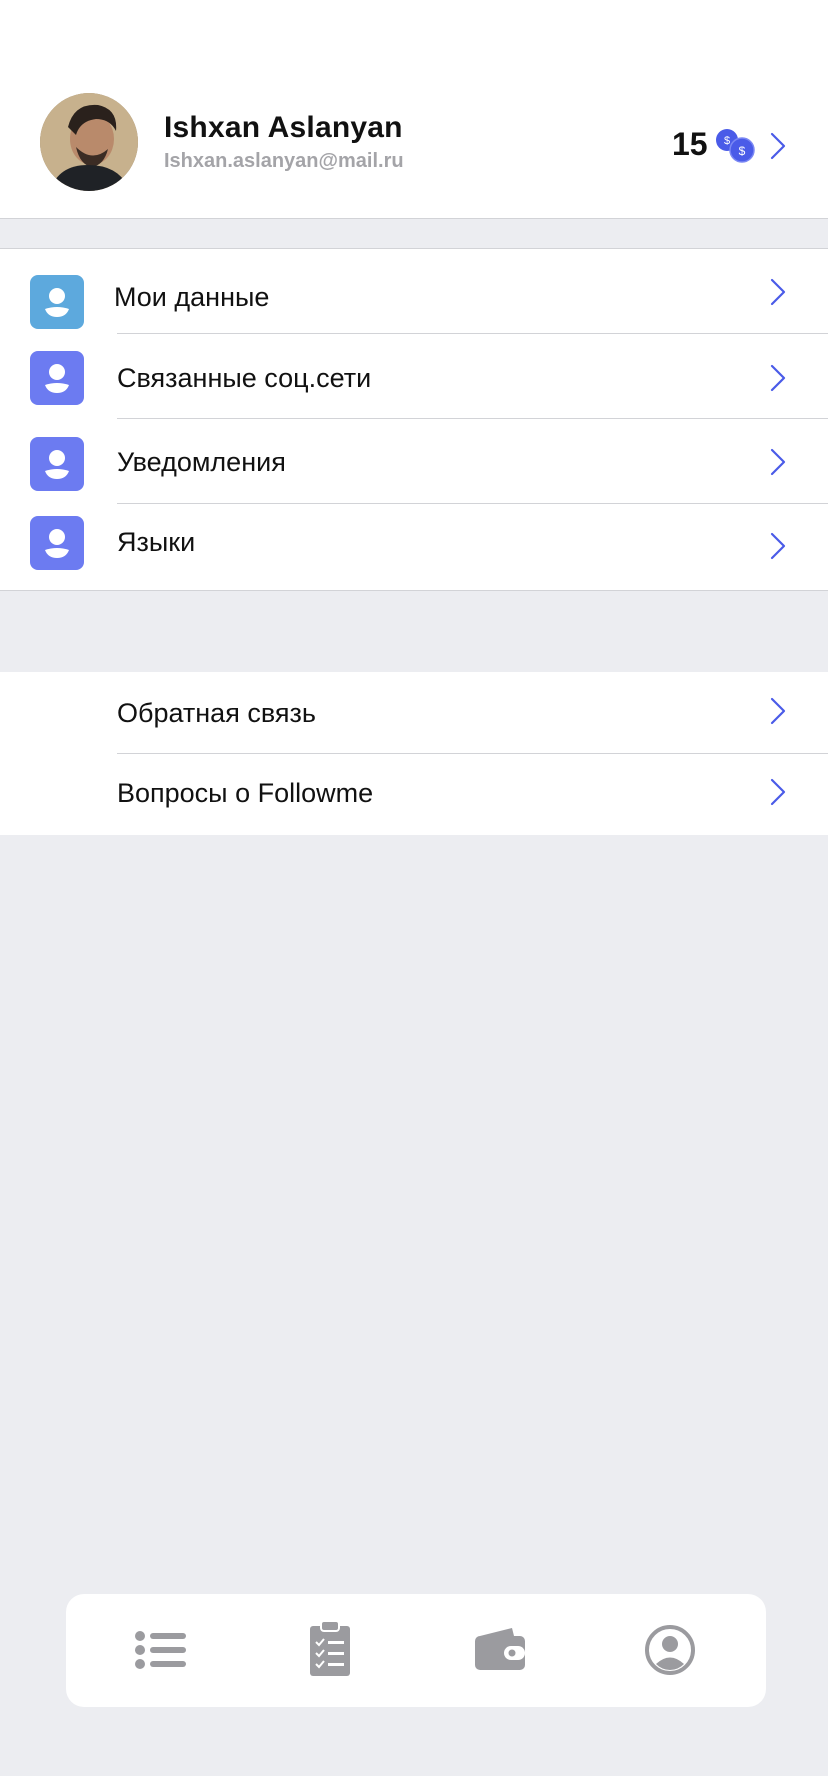  I want to click on menu-item-label: Уведомления, so click(201, 462).